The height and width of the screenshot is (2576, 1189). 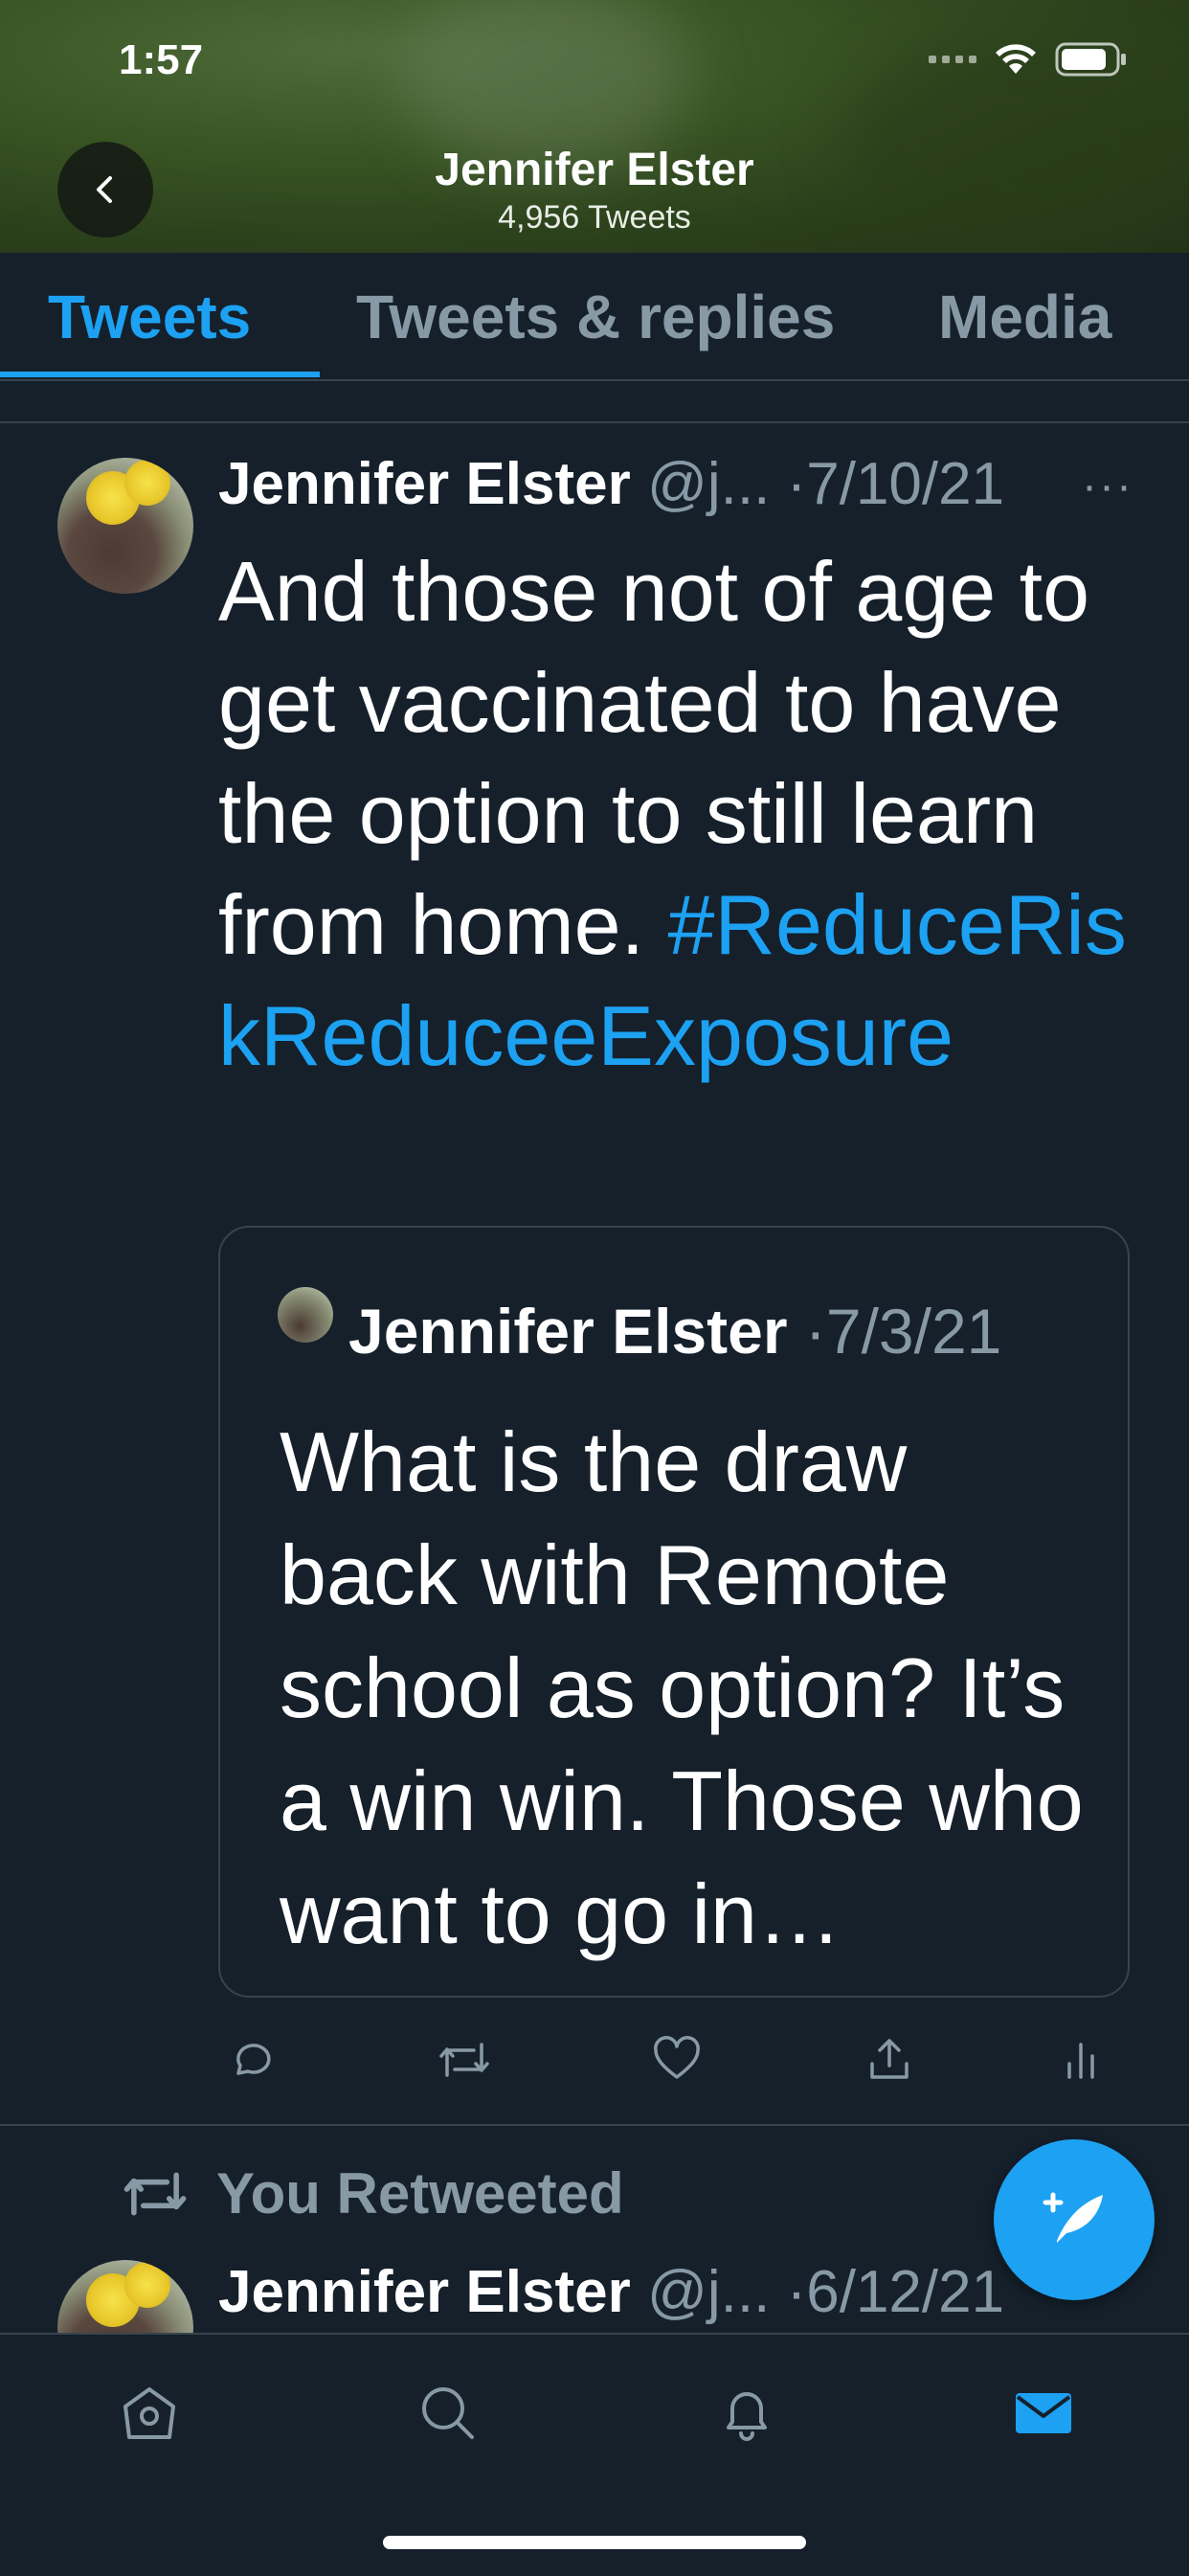 I want to click on home-indicator, so click(x=594, y=2542).